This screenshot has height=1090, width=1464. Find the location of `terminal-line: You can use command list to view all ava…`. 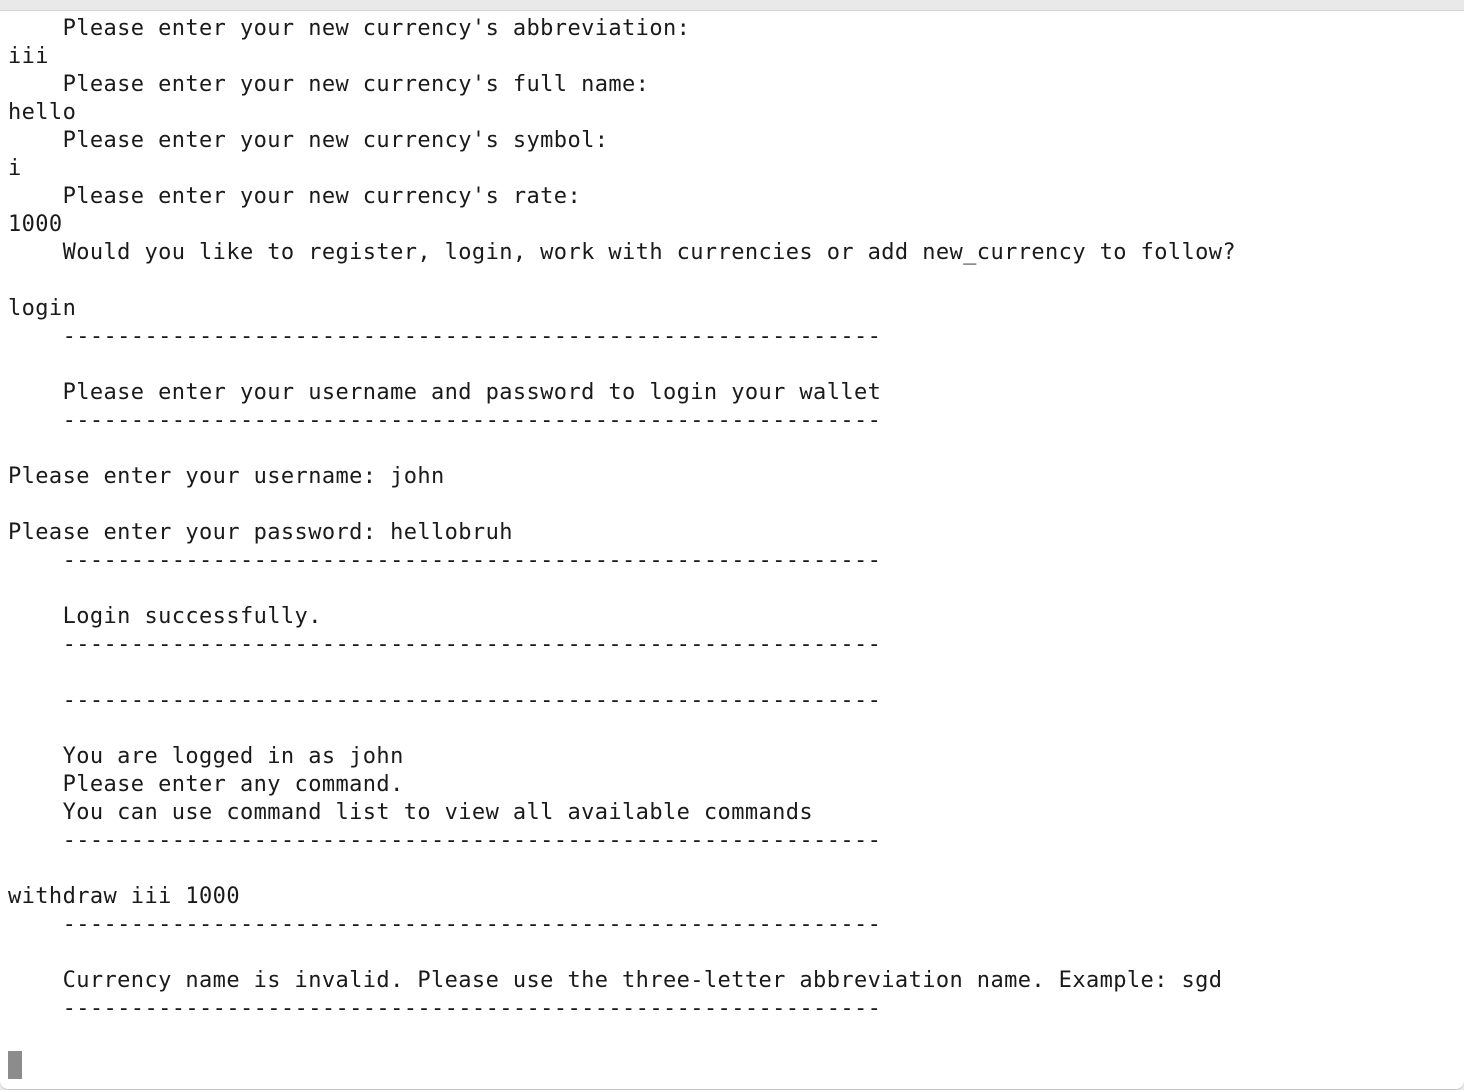

terminal-line: You can use command list to view all ava… is located at coordinates (411, 812).